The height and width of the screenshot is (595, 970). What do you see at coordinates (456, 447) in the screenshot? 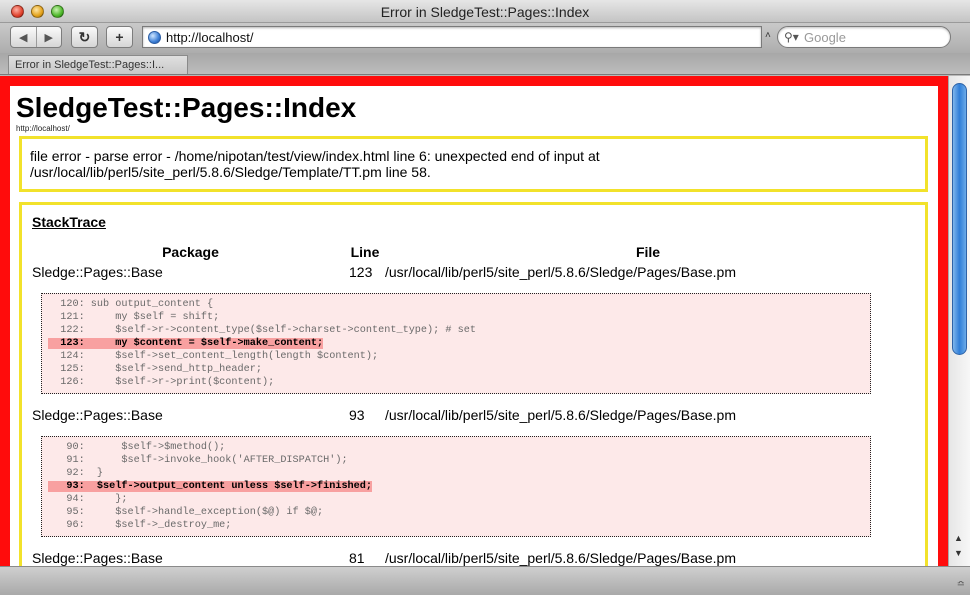
I see `code-line: 90: $self->$method();` at bounding box center [456, 447].